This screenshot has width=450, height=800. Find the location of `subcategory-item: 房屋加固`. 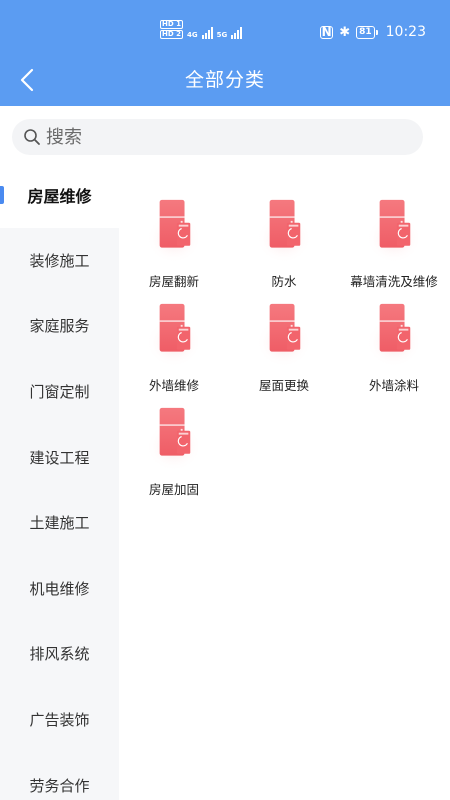

subcategory-item: 房屋加固 is located at coordinates (174, 449).